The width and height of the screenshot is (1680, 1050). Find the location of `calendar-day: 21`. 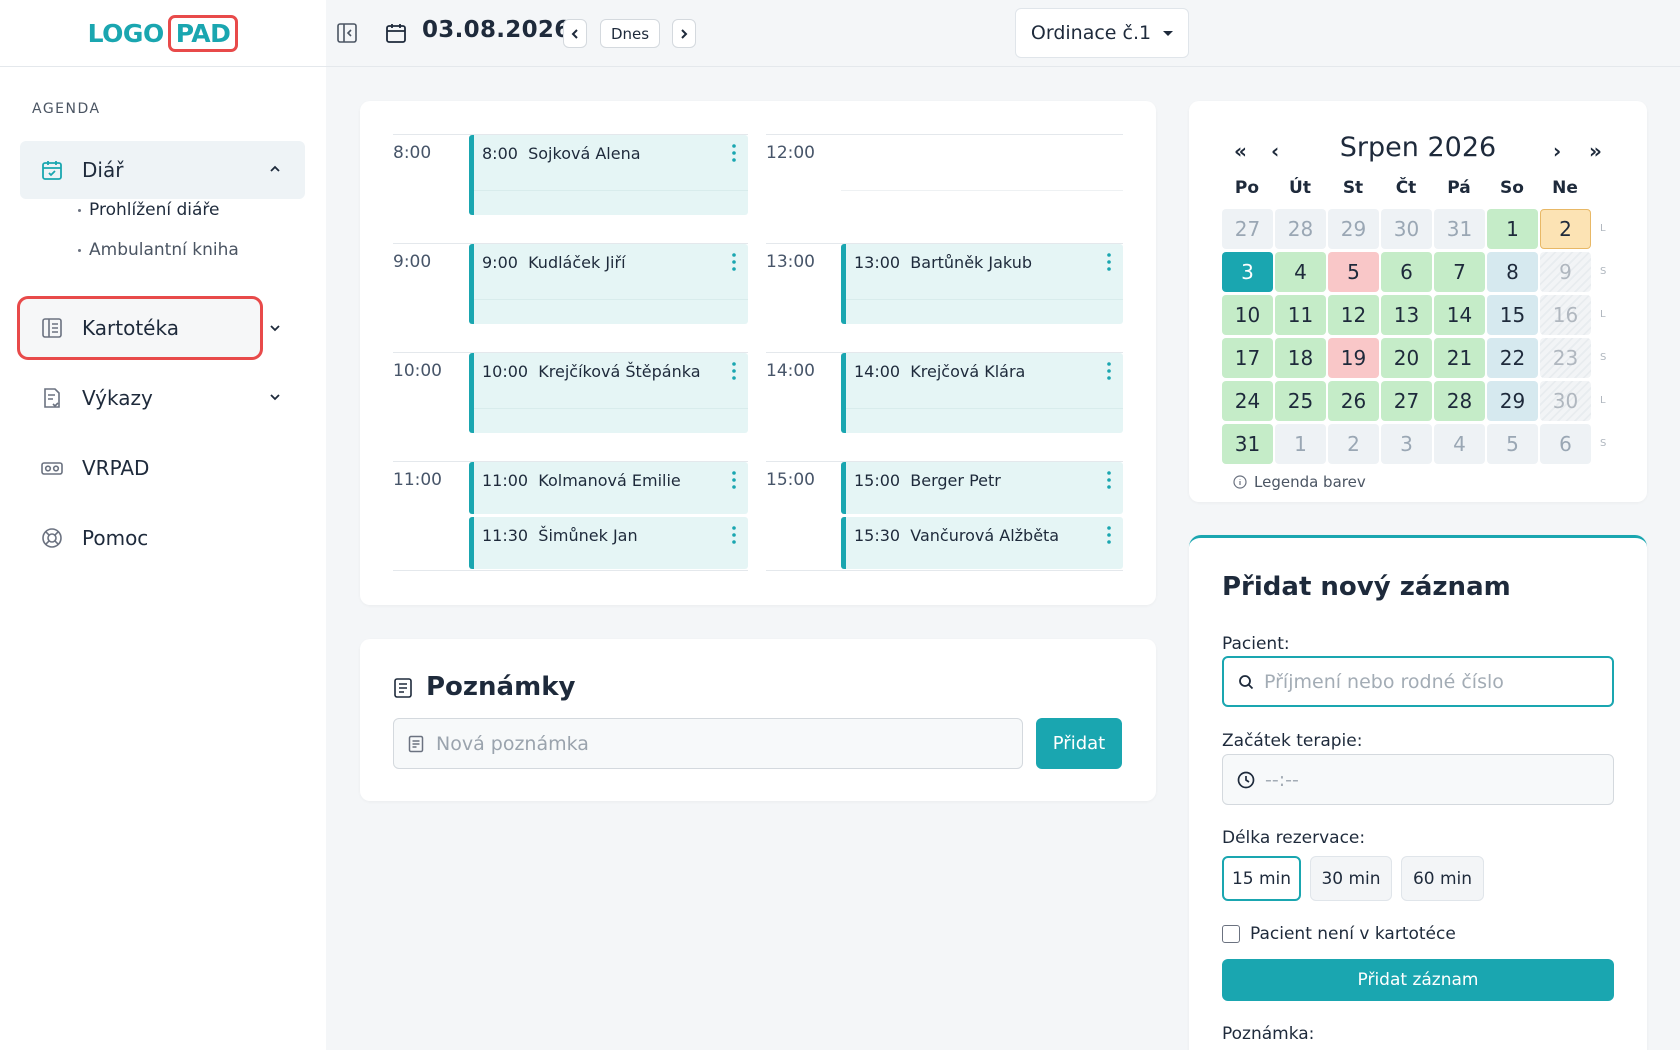

calendar-day: 21 is located at coordinates (1459, 358).